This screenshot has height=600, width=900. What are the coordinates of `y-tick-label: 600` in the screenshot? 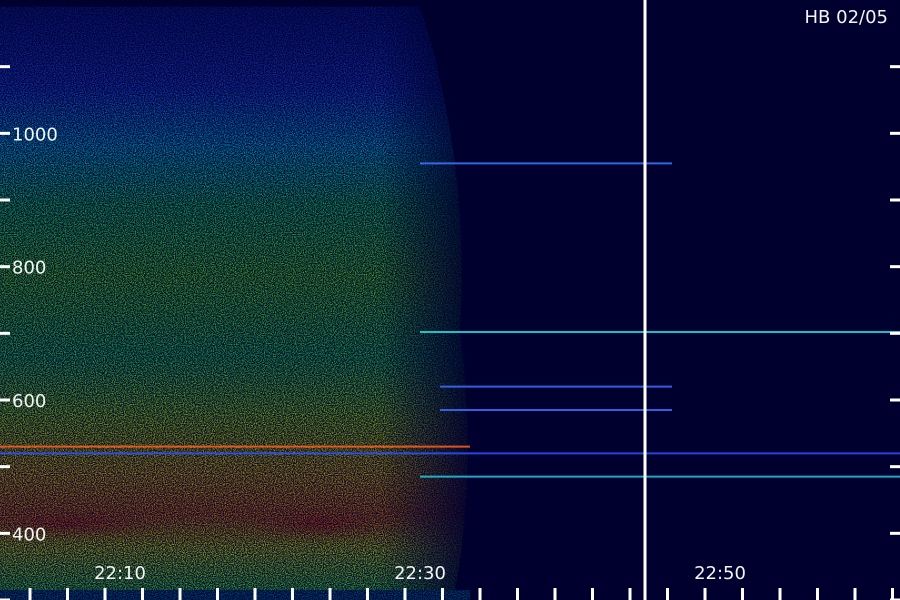 It's located at (29, 401).